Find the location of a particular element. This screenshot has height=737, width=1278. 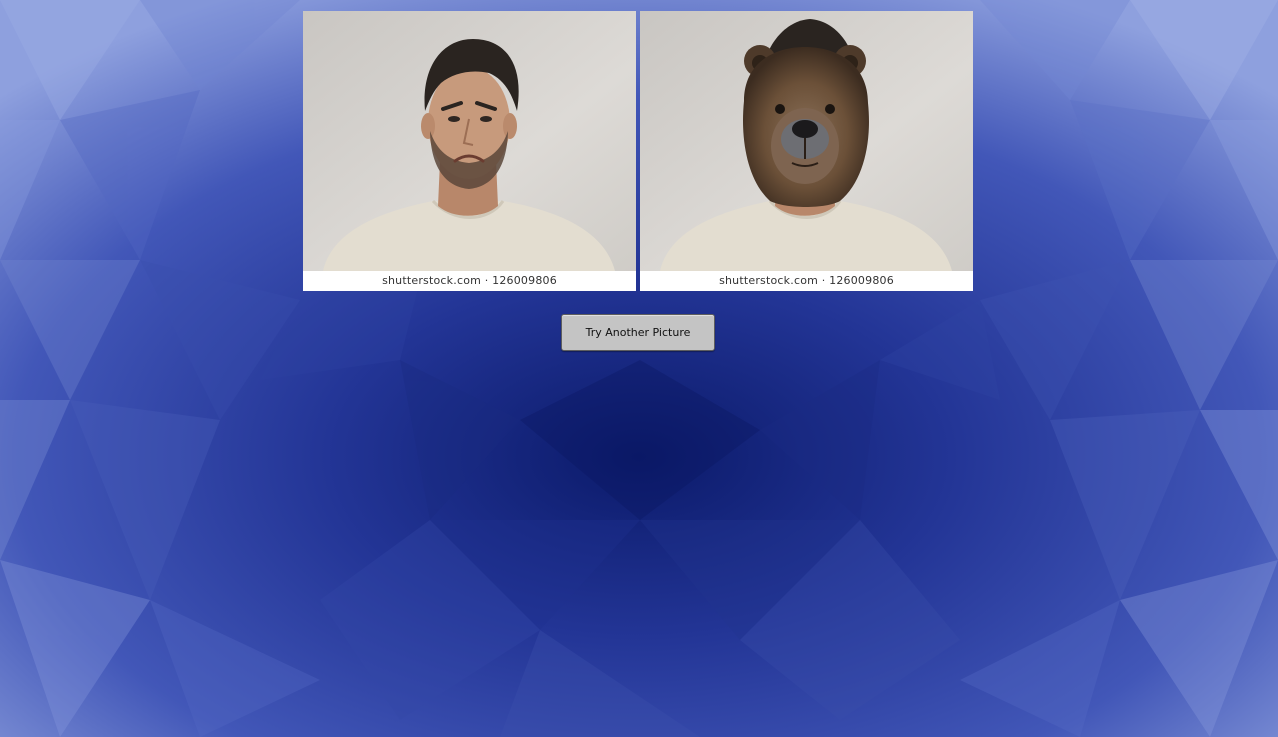

swapped-photo-card: shutterstock.com · 126009806 is located at coordinates (806, 151).